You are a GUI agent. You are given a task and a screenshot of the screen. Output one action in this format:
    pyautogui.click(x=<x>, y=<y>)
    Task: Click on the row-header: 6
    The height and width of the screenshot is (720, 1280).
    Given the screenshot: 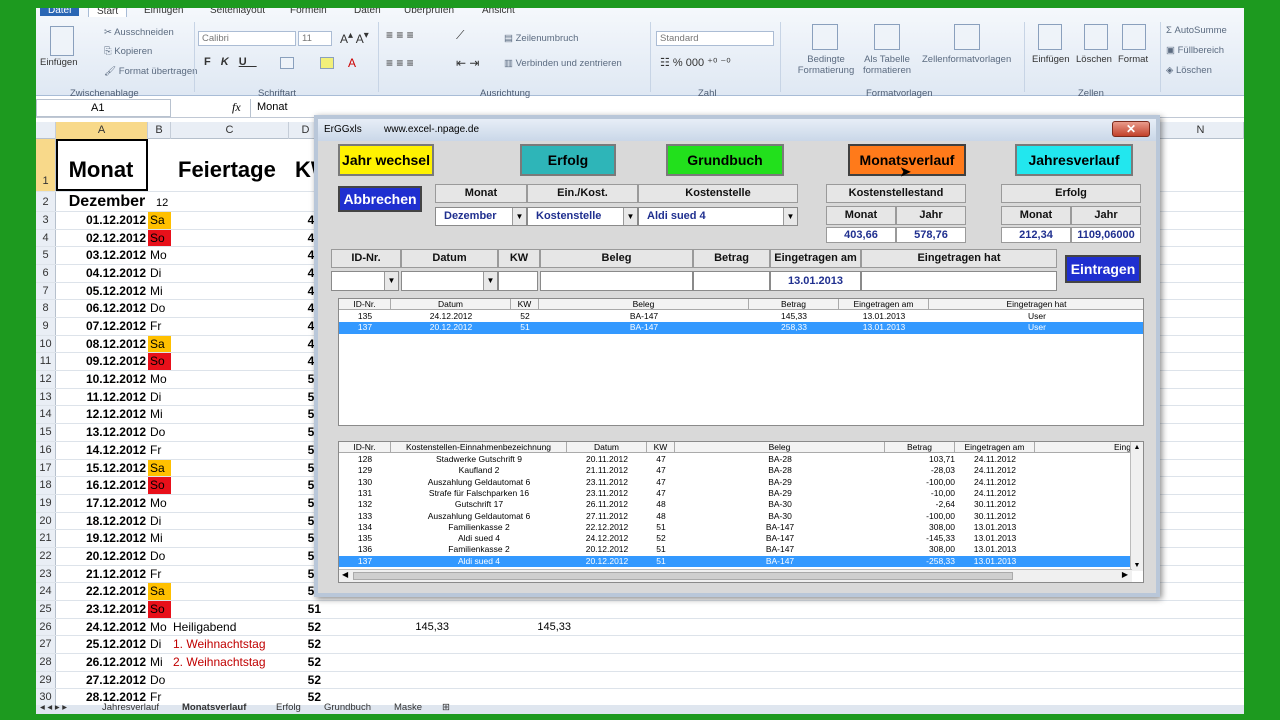 What is the action you would take?
    pyautogui.click(x=46, y=273)
    